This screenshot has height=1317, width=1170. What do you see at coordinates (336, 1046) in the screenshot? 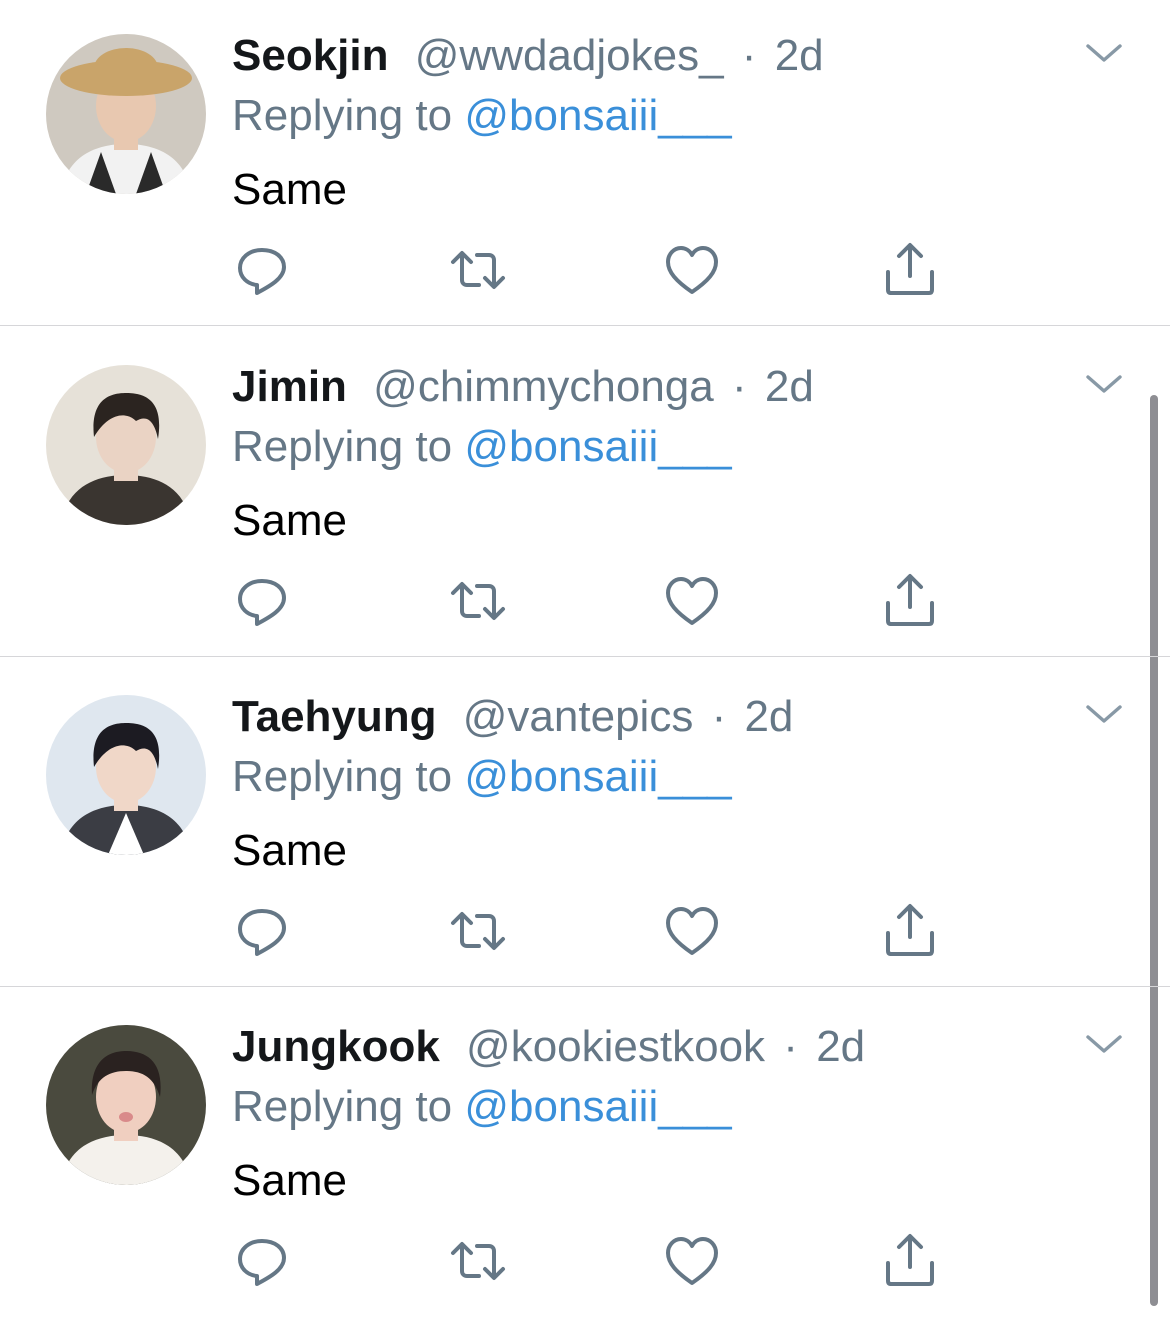
I see `display-name: Jungkook` at bounding box center [336, 1046].